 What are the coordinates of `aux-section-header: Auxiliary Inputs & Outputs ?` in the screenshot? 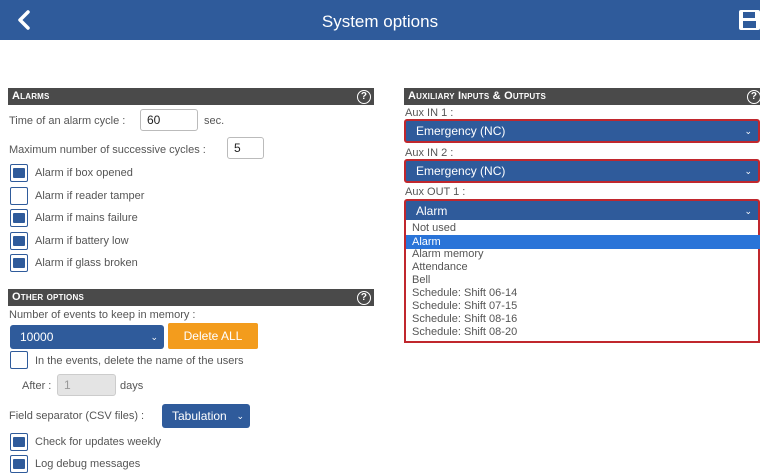 It's located at (582, 96).